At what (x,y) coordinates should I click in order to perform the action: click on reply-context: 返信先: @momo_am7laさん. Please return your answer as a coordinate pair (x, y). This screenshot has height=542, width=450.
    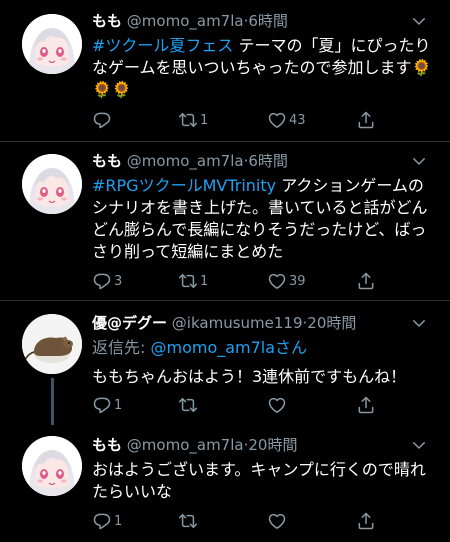
    Looking at the image, I should click on (199, 348).